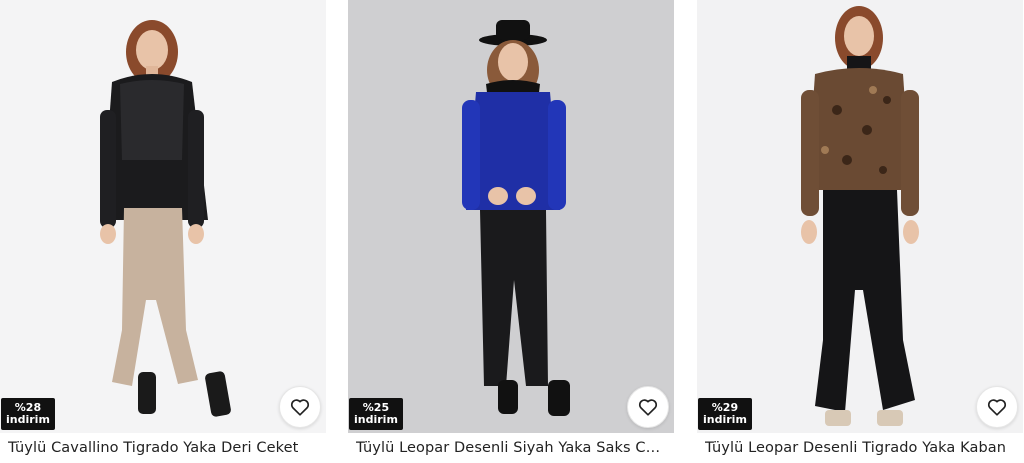  I want to click on discount-badge: %25 indirim, so click(376, 414).